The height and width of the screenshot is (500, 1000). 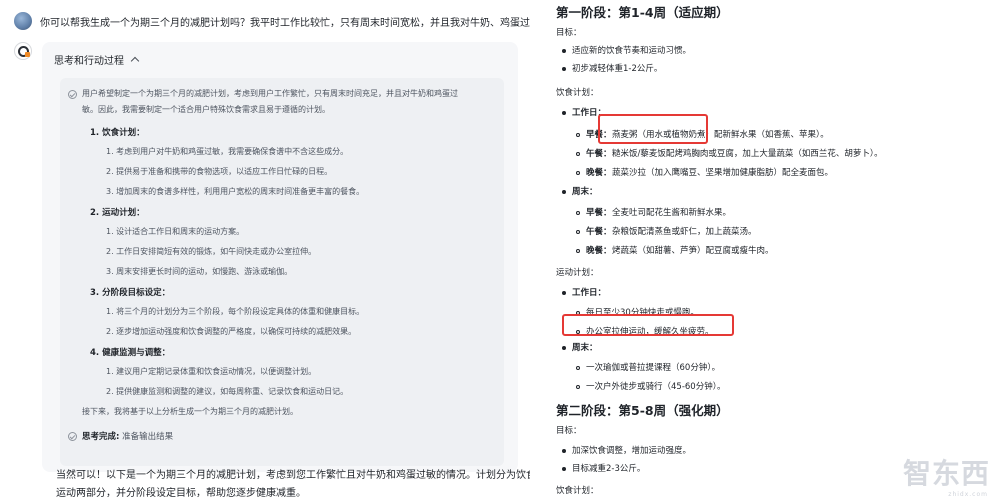 What do you see at coordinates (206, 109) in the screenshot?
I see `thinking-intro-line: 敏。因此，我需要制定一个适合用户特殊饮食需求且易于遵循的计划。` at bounding box center [206, 109].